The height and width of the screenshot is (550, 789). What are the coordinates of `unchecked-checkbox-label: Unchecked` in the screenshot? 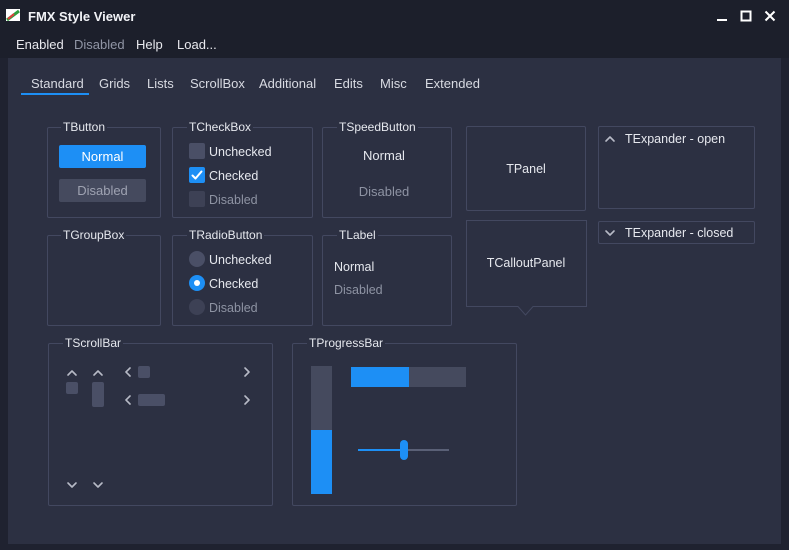 It's located at (240, 152).